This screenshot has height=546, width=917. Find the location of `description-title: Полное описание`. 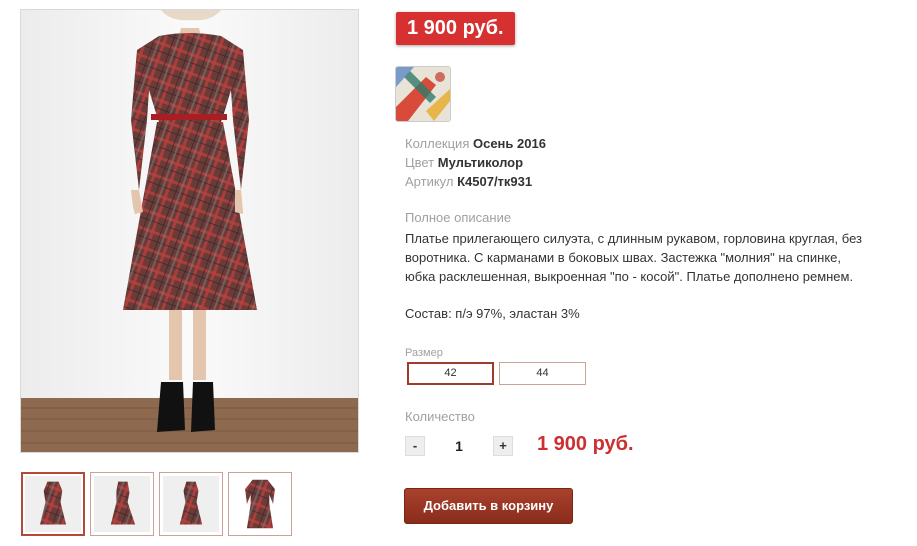

description-title: Полное описание is located at coordinates (458, 217).